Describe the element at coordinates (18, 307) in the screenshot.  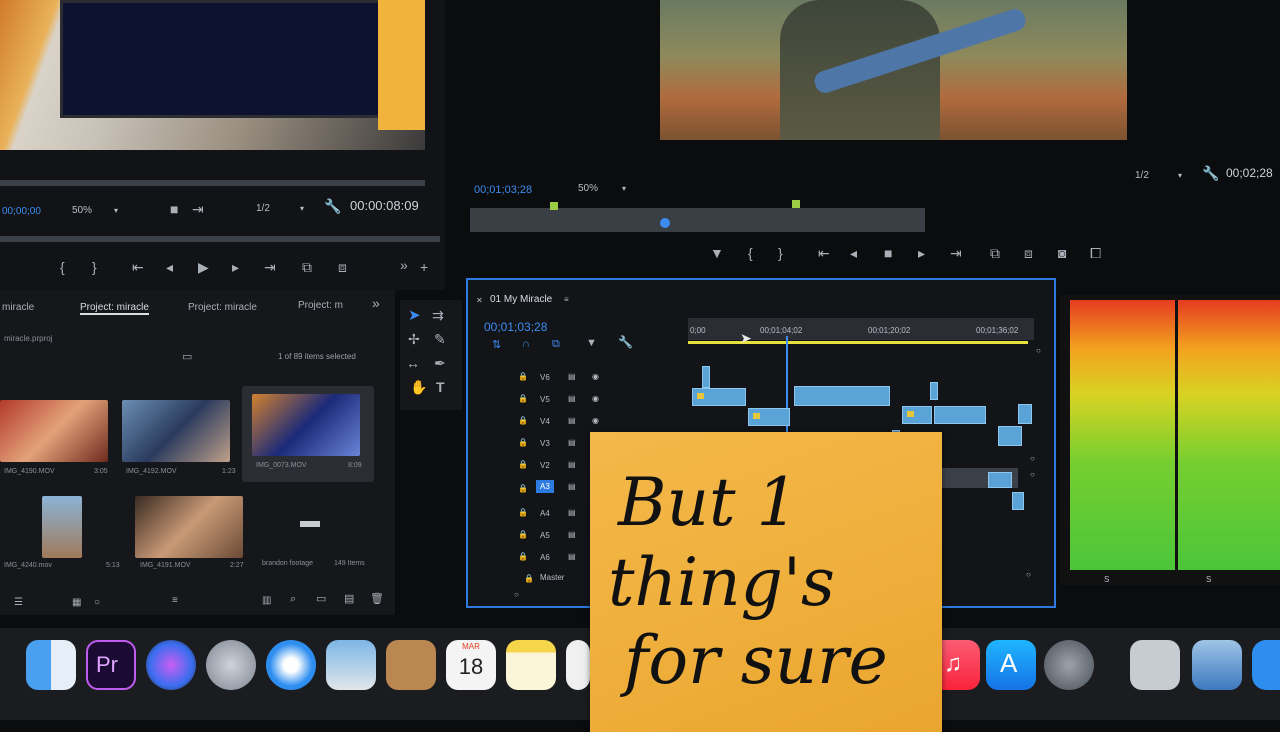
I see `tab-project-miracle-1: miracle` at that location.